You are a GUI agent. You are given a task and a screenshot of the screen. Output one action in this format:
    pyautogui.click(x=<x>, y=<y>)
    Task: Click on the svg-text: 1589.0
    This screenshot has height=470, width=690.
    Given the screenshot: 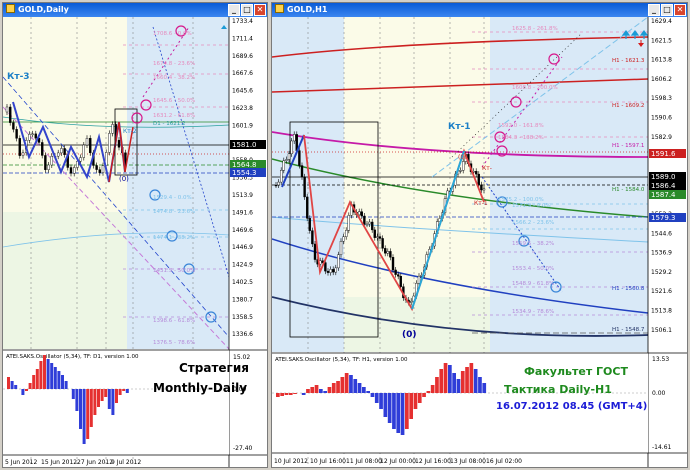 What is the action you would take?
    pyautogui.click(x=663, y=177)
    